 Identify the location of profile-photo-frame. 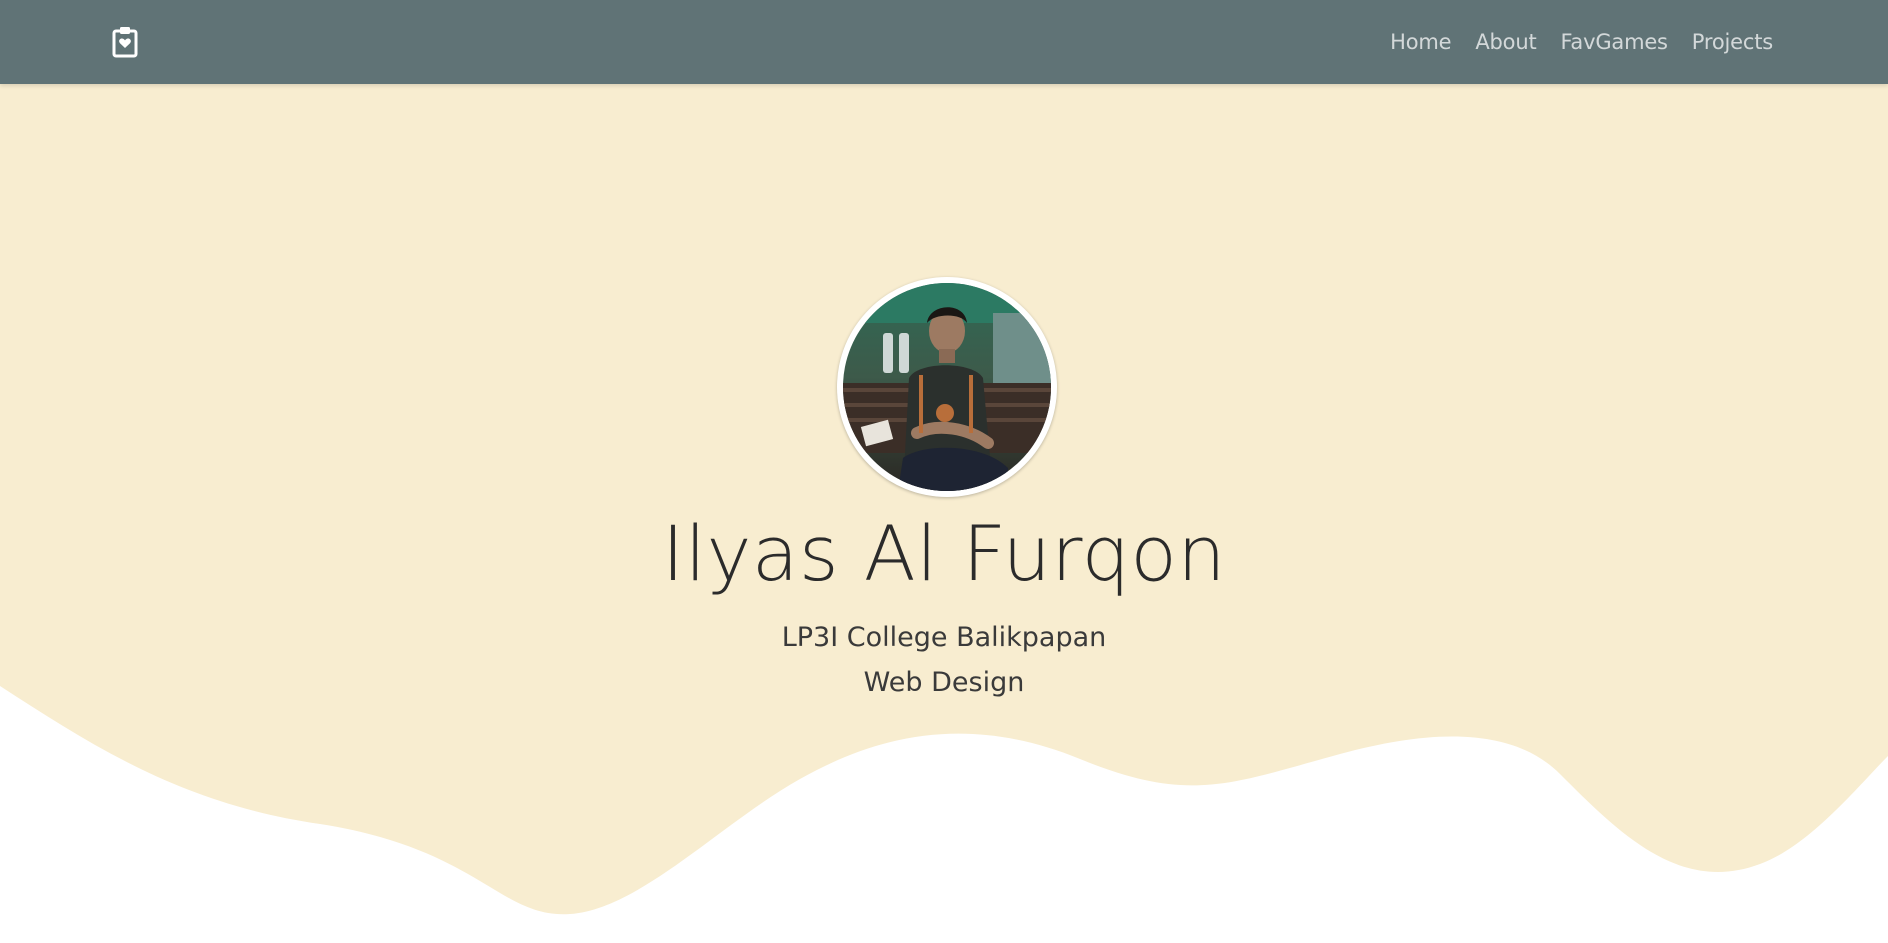
(947, 387).